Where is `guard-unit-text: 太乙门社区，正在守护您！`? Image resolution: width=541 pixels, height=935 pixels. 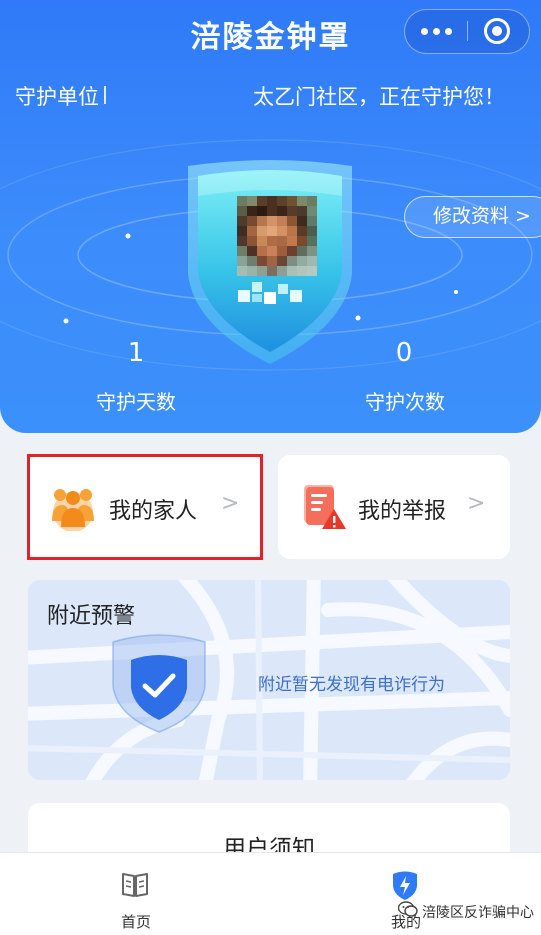 guard-unit-text: 太乙门社区，正在守护您！ is located at coordinates (379, 97).